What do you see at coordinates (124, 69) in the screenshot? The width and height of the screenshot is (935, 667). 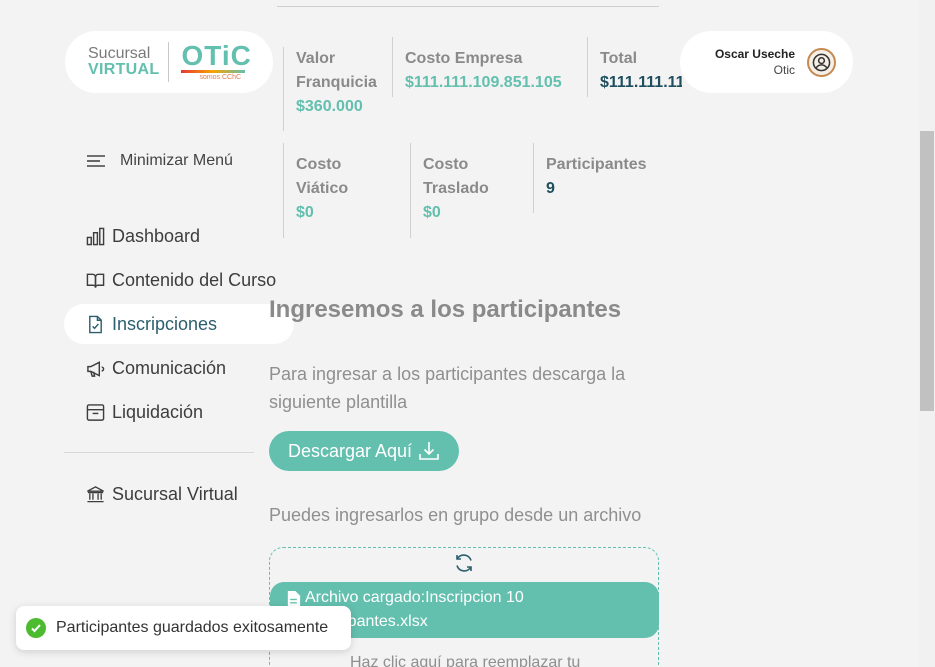 I see `brand-line2: VIRTUAL` at bounding box center [124, 69].